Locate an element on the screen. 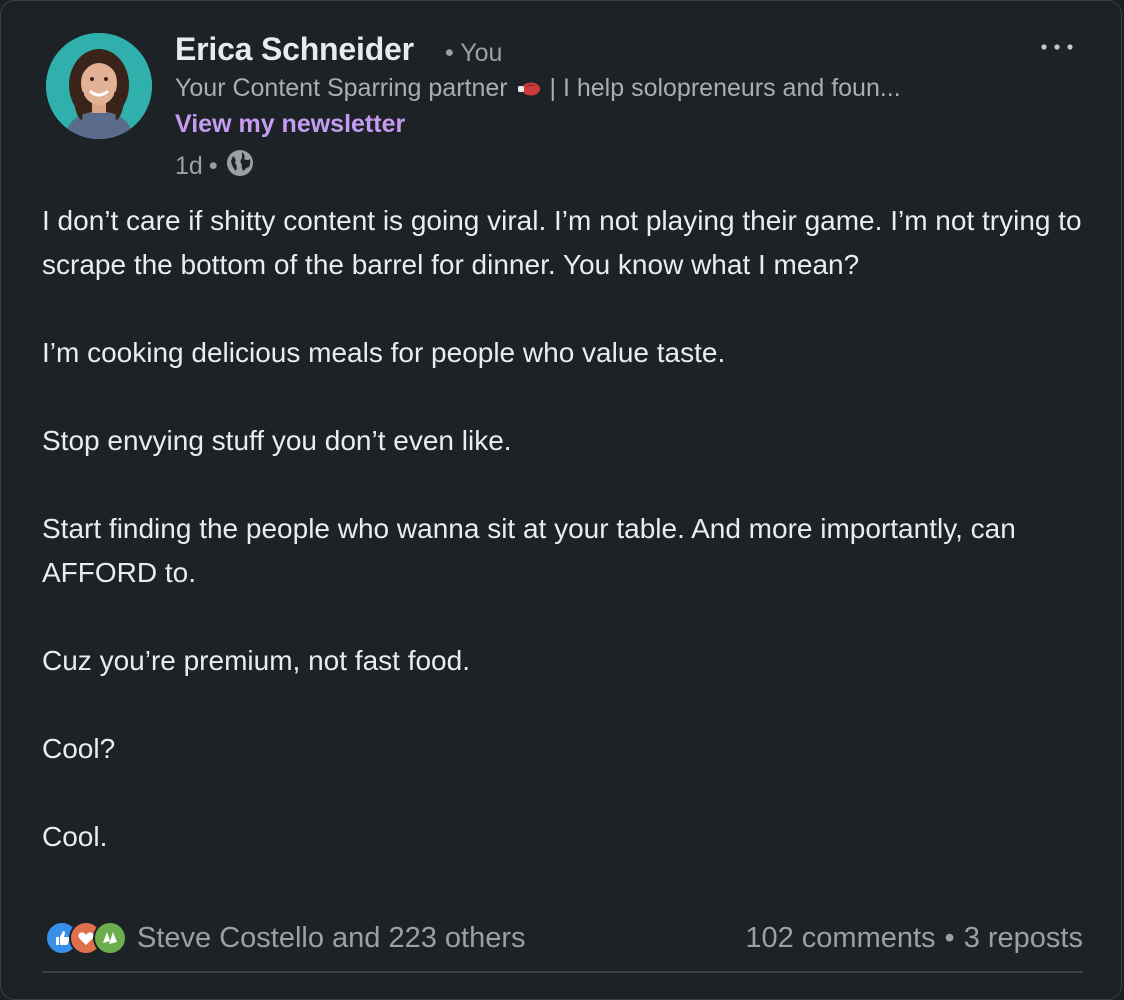 The width and height of the screenshot is (1124, 1000). reactions-label: Steve Costello and 223 others is located at coordinates (331, 937).